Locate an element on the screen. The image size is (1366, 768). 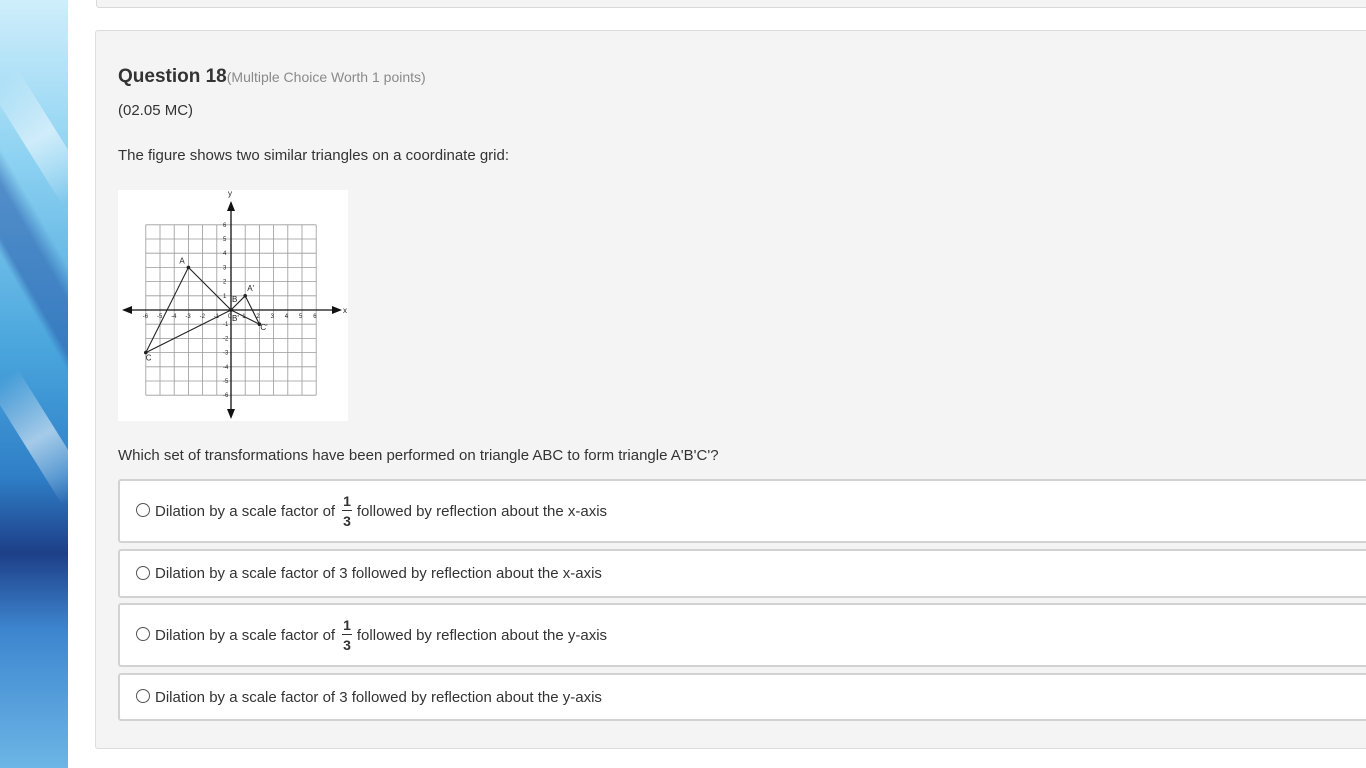
vertex-label: A' is located at coordinates (250, 288).